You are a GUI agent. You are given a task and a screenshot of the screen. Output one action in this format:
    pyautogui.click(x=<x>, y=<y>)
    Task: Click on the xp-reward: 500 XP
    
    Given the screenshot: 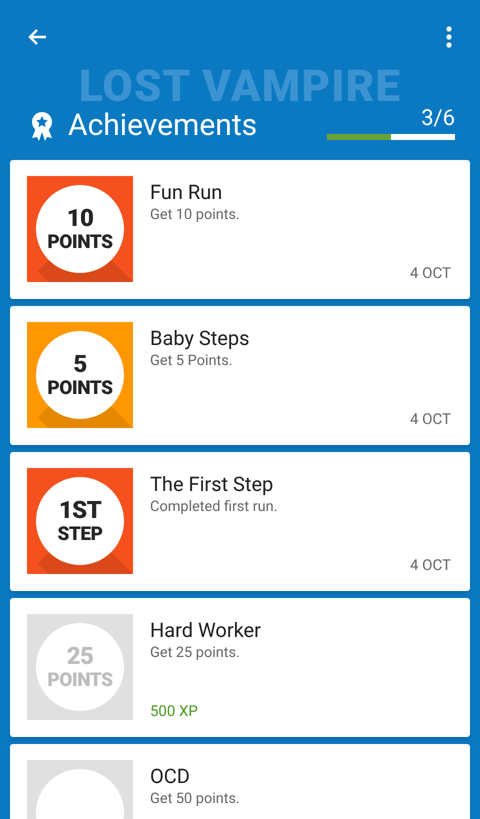 What is the action you would take?
    pyautogui.click(x=174, y=711)
    